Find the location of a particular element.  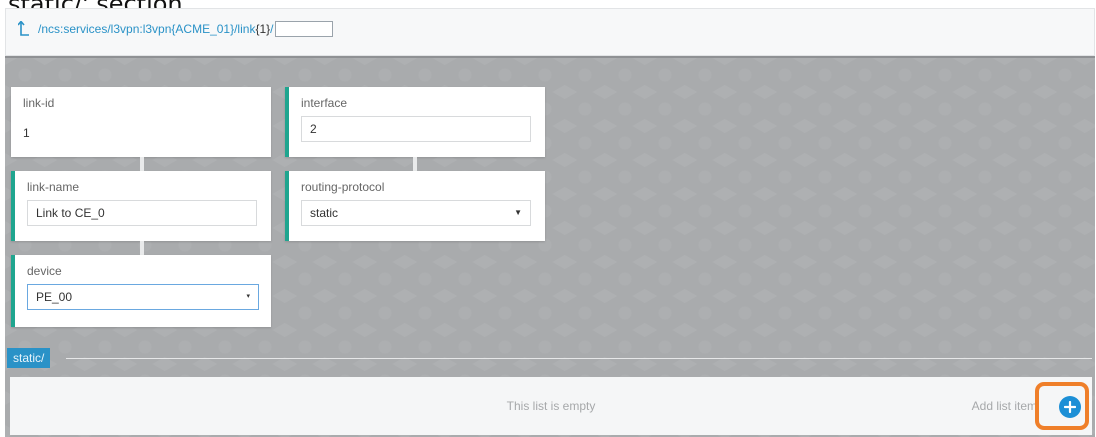

path-prefix: /ncs:services/l3vpn:l3vpn{ACME_01}/link is located at coordinates (146, 29).